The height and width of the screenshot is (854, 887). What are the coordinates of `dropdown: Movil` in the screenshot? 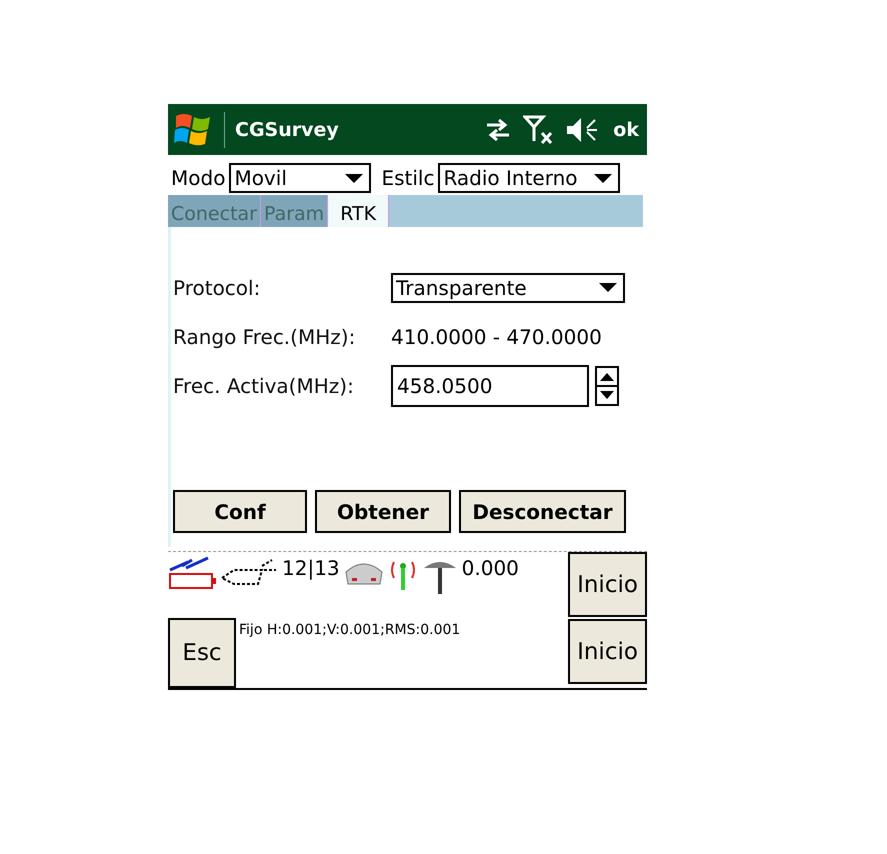 It's located at (300, 178).